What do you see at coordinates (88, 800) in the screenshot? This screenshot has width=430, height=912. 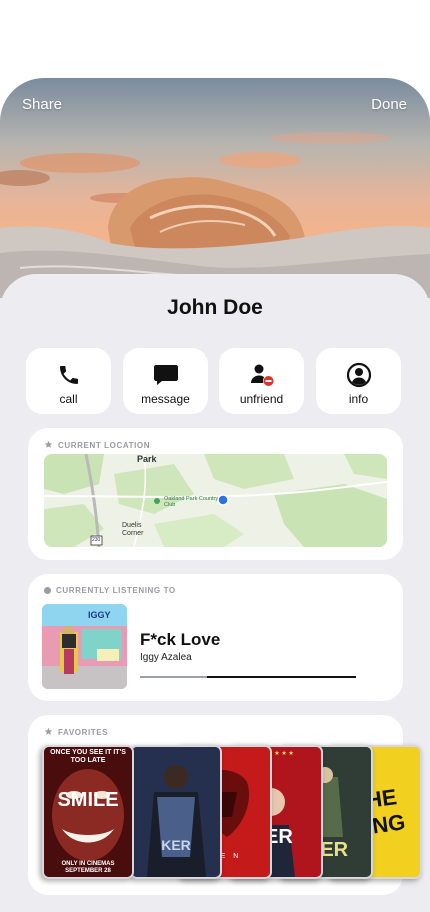 I see `poster-smile-title: SMILE` at bounding box center [88, 800].